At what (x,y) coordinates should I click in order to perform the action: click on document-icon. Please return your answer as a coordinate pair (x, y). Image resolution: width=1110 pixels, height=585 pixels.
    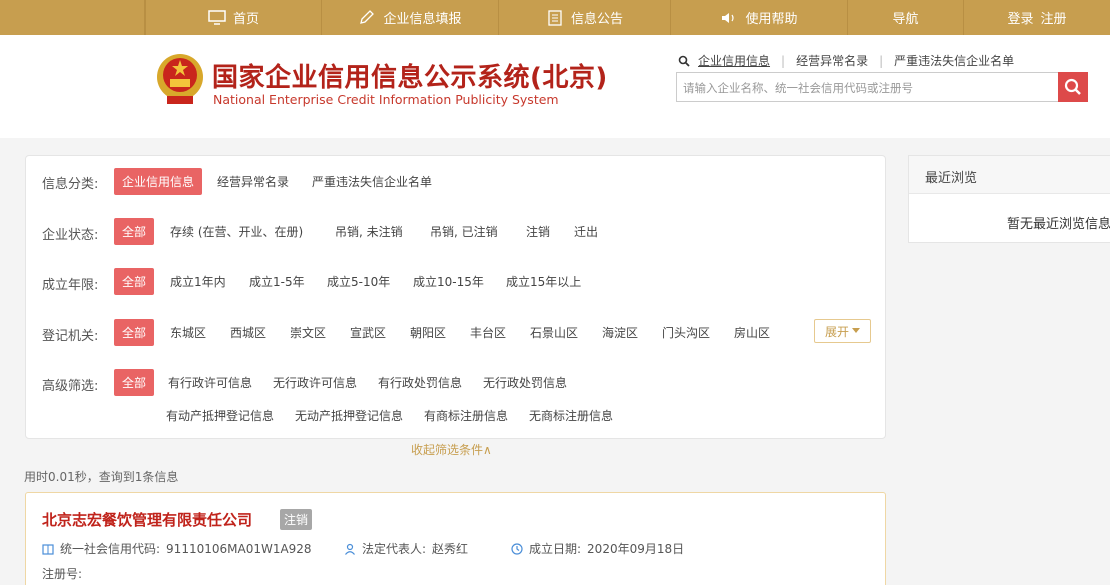
    Looking at the image, I should click on (555, 17).